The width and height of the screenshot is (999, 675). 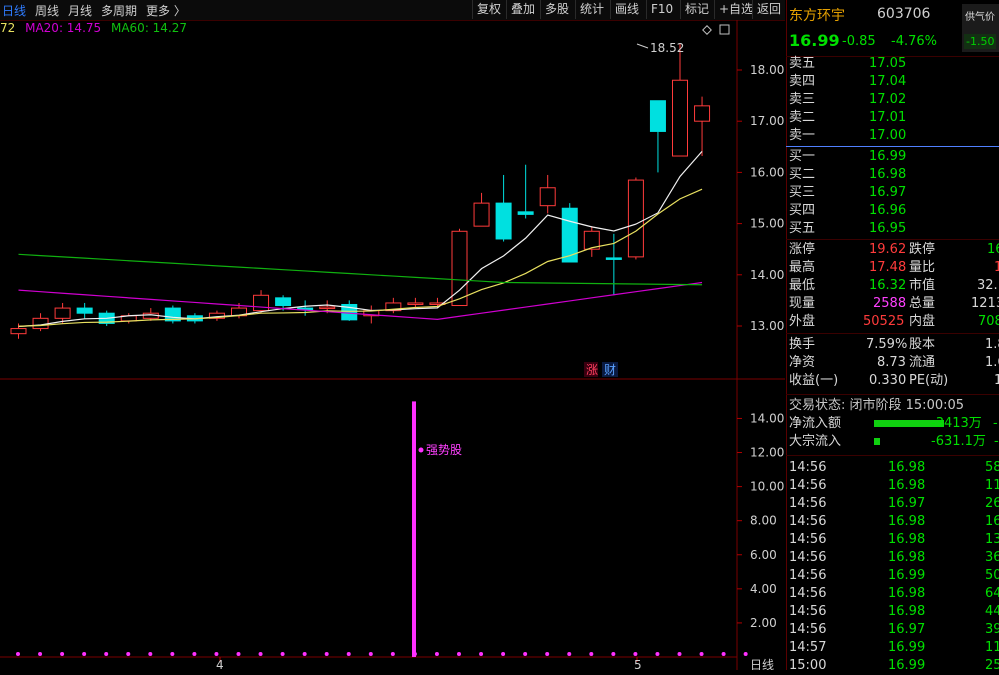 I want to click on indicator-tick-label: 2.00, so click(x=763, y=623).